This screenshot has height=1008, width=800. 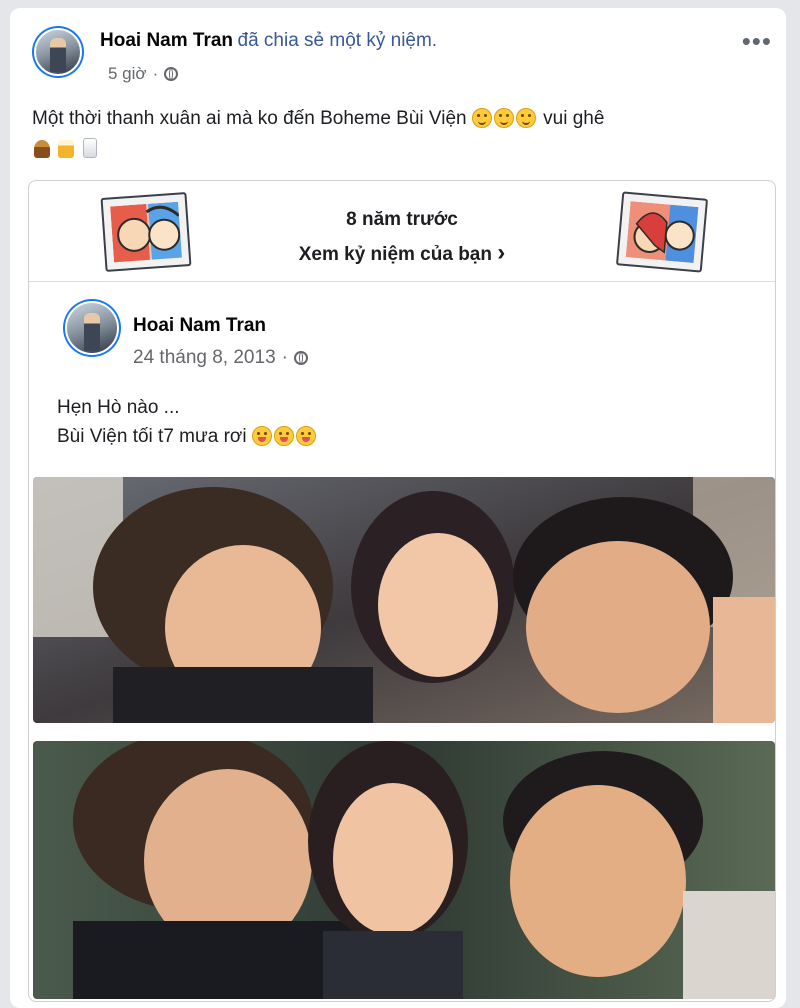 What do you see at coordinates (662, 232) in the screenshot?
I see `memory-illustration-right-icon` at bounding box center [662, 232].